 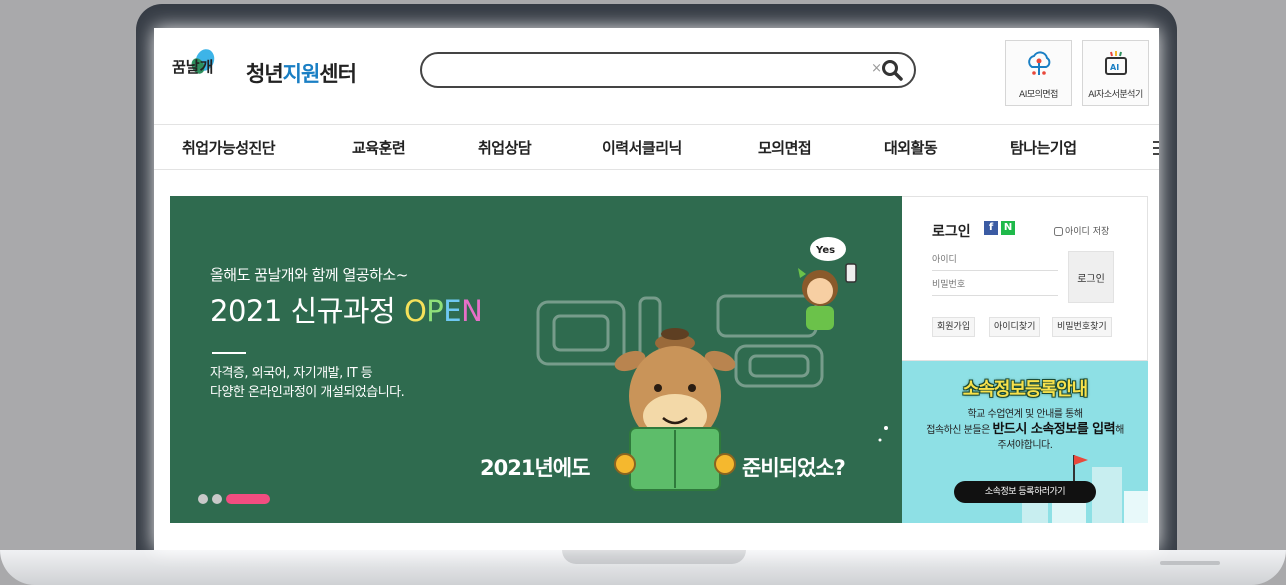 I want to click on login-button: 로그인, so click(x=1091, y=277).